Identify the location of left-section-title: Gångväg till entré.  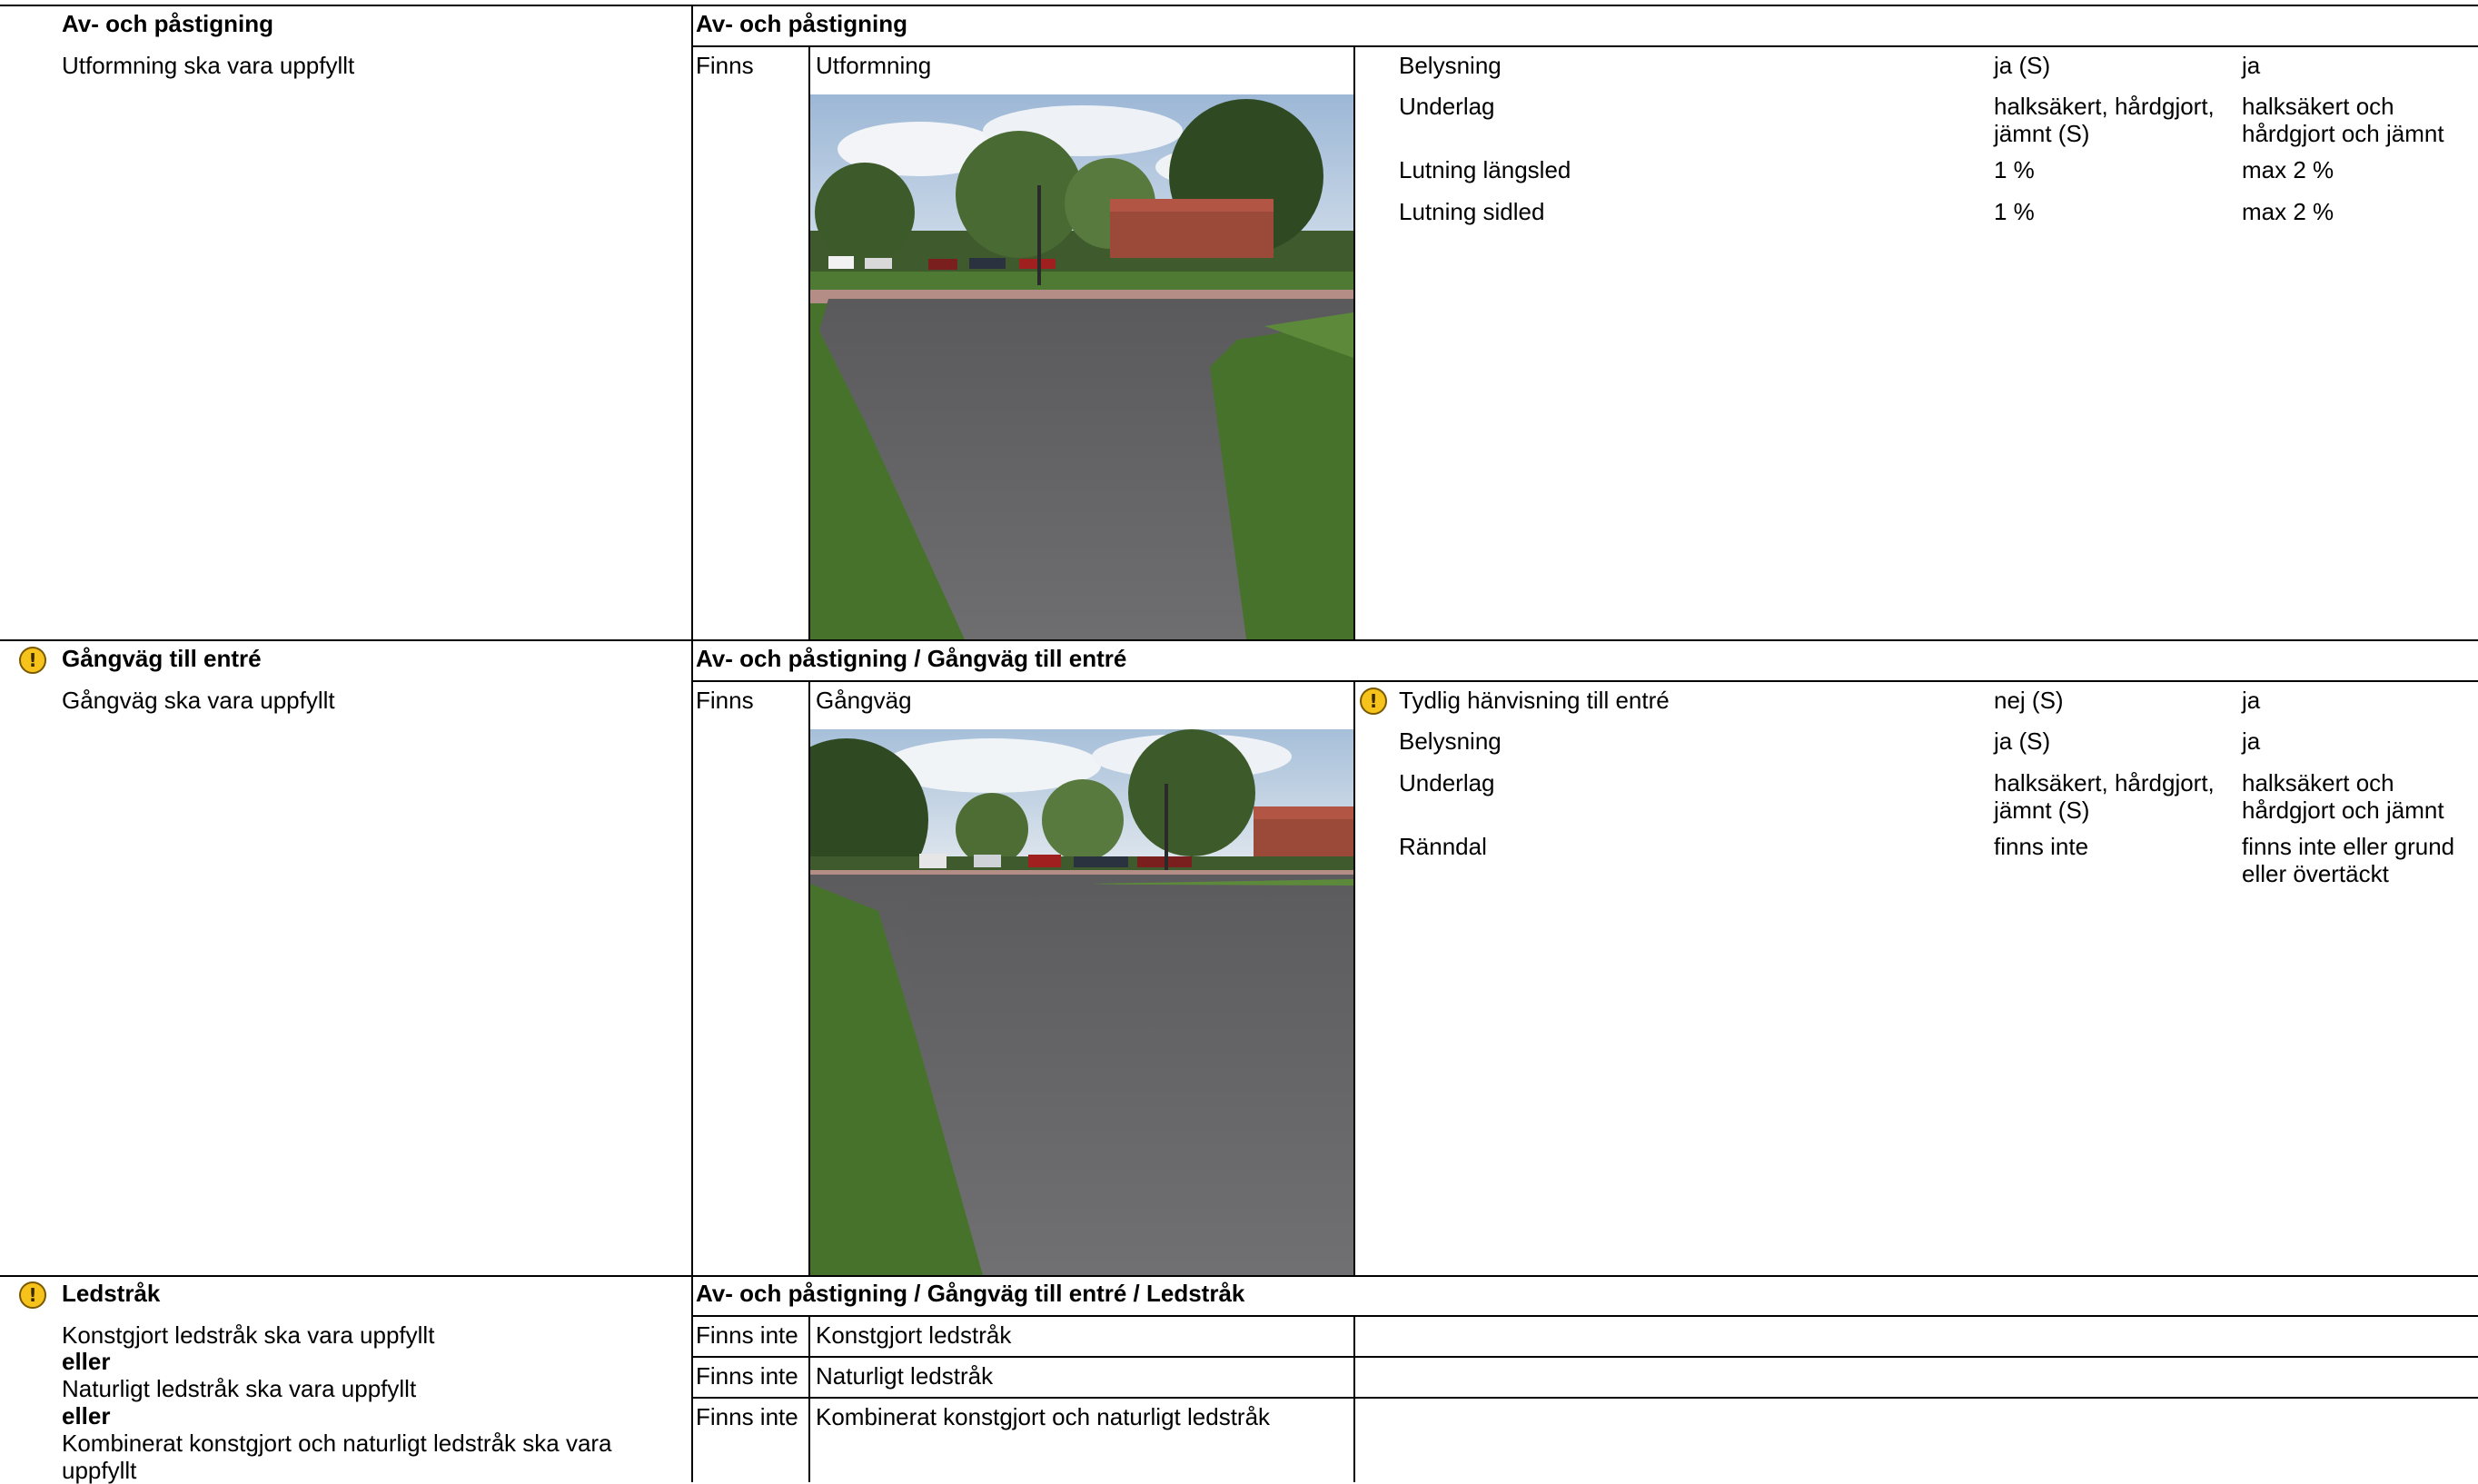
(162, 658).